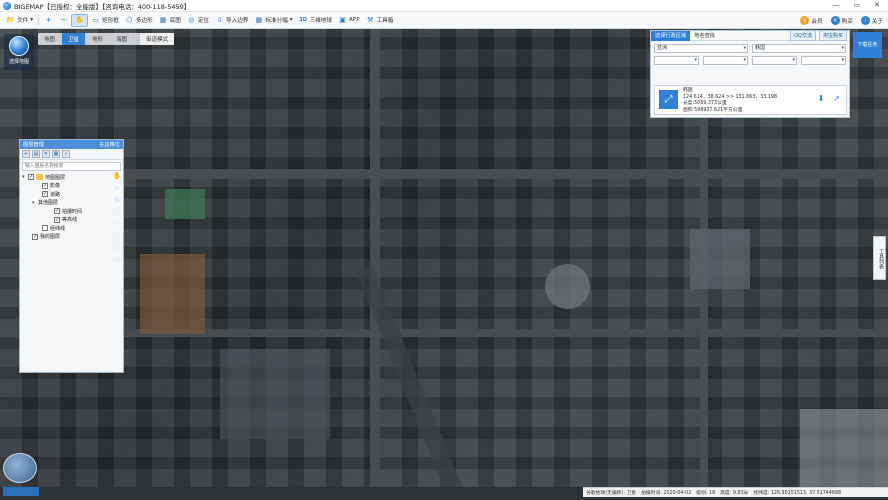  Describe the element at coordinates (71, 166) in the screenshot. I see `layer-search-input` at that location.